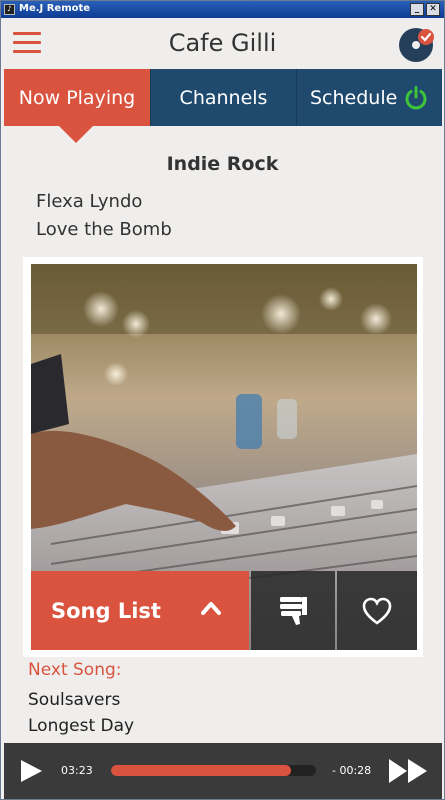 This screenshot has height=800, width=445. Describe the element at coordinates (75, 670) in the screenshot. I see `next-song-label: Next Song:` at that location.